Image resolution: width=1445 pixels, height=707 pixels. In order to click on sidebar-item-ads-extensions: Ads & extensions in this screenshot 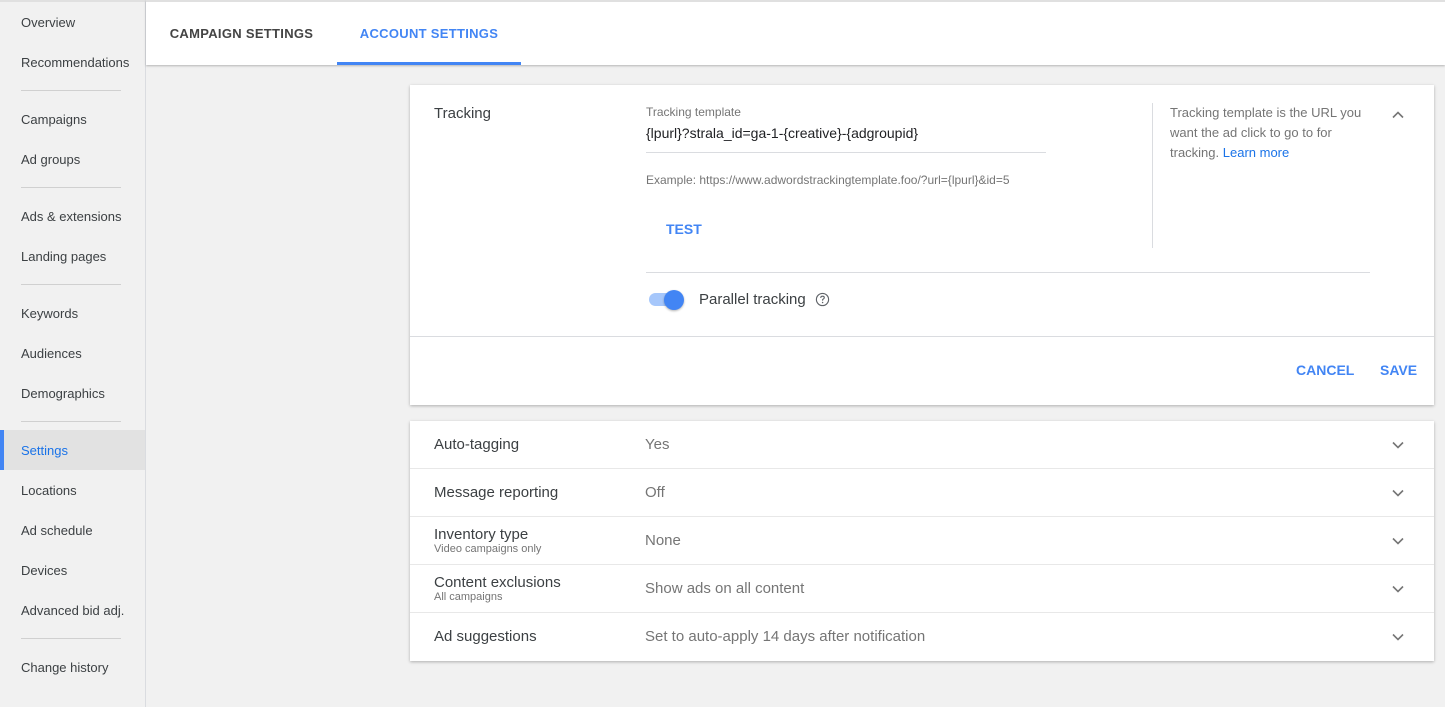, I will do `click(72, 216)`.